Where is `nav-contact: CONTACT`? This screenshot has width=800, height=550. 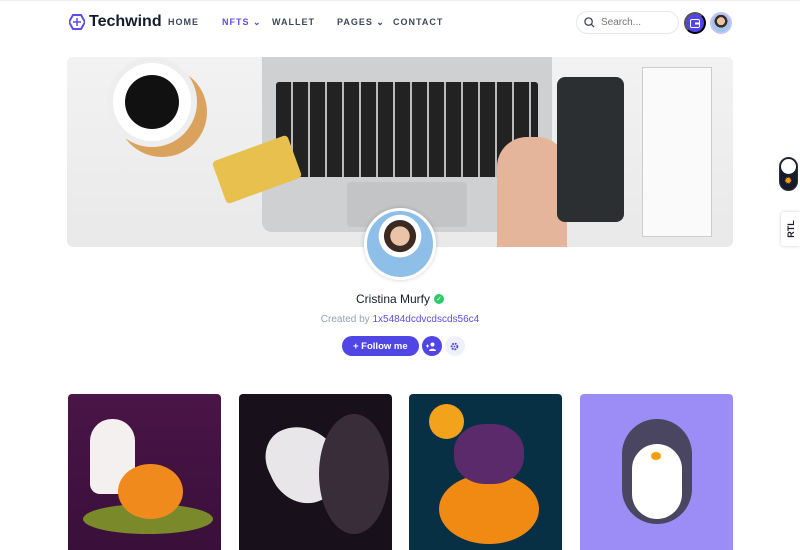 nav-contact: CONTACT is located at coordinates (418, 22).